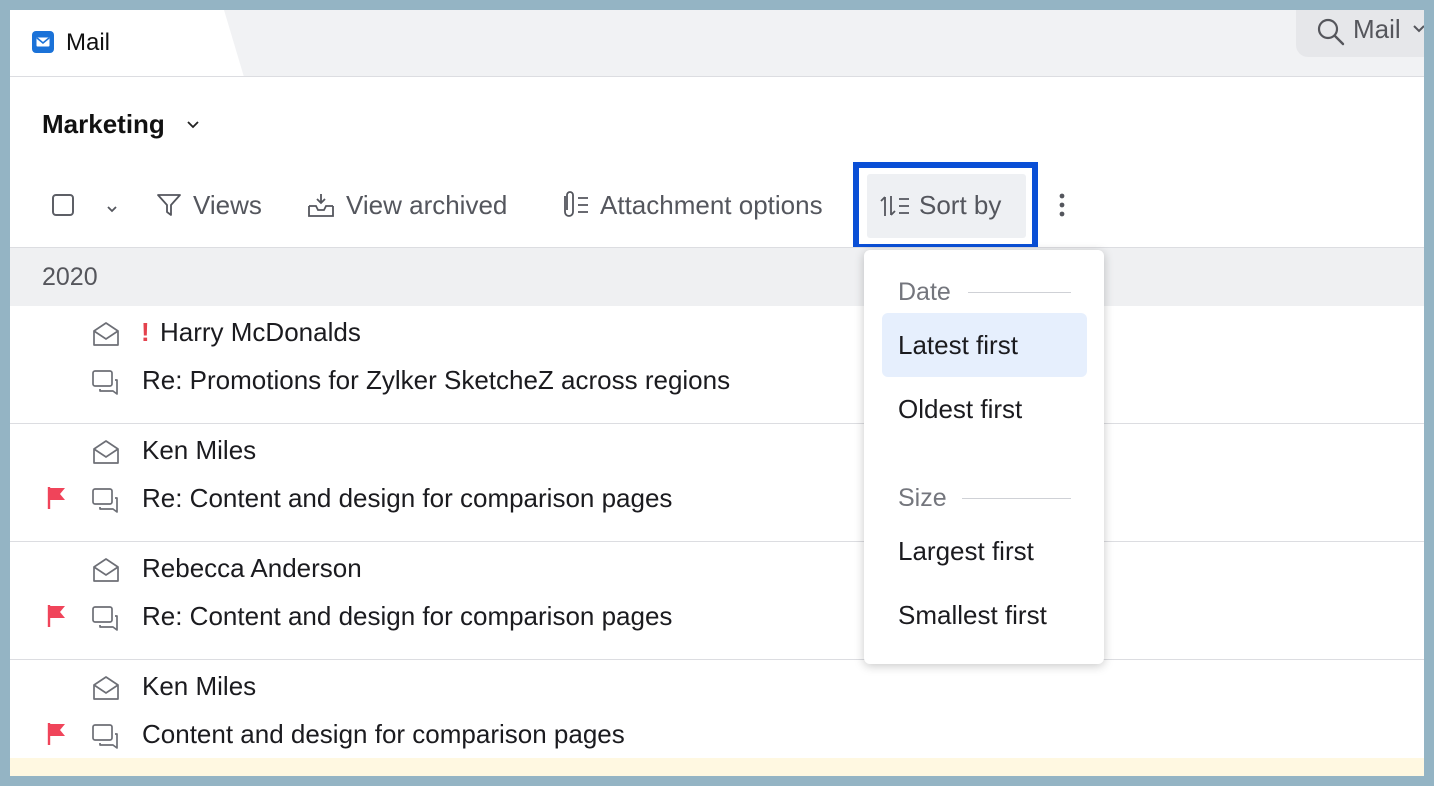 Image resolution: width=1434 pixels, height=786 pixels. What do you see at coordinates (960, 205) in the screenshot?
I see `sort-by-label: Sort by` at bounding box center [960, 205].